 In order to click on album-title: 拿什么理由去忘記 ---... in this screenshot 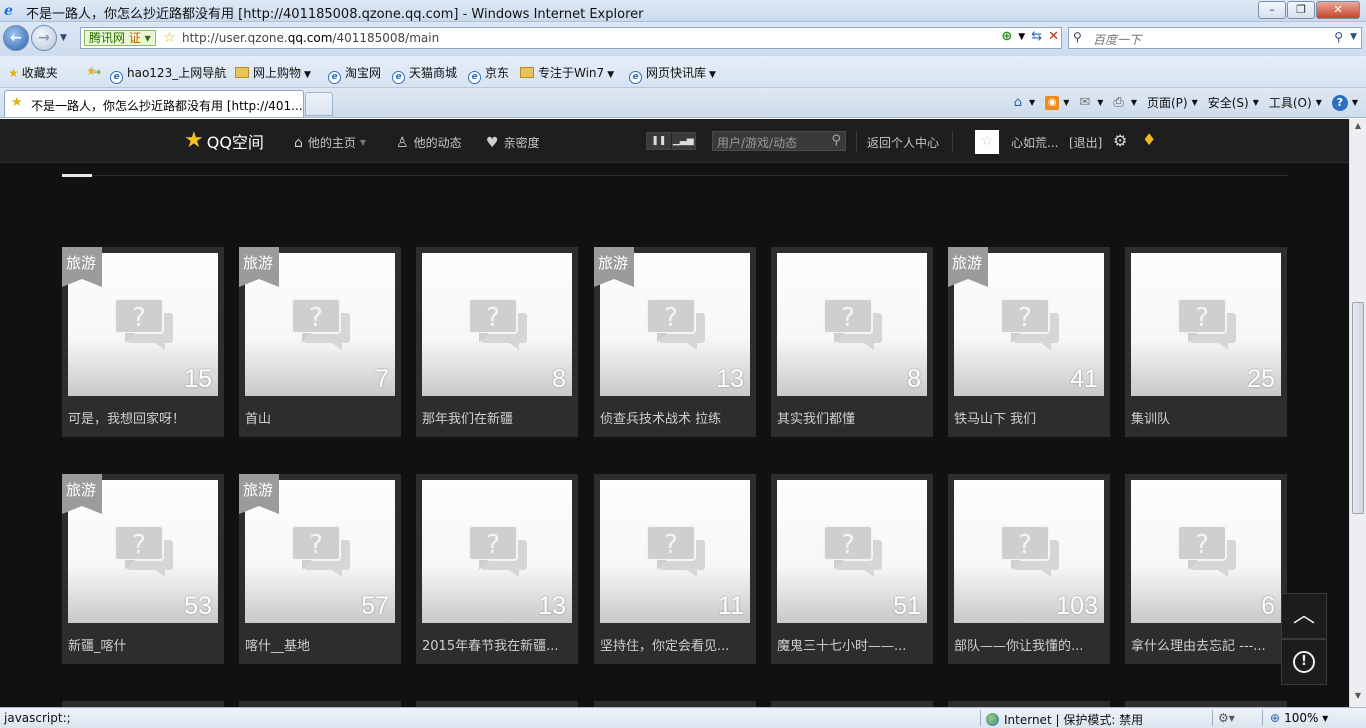, I will do `click(1206, 644)`.